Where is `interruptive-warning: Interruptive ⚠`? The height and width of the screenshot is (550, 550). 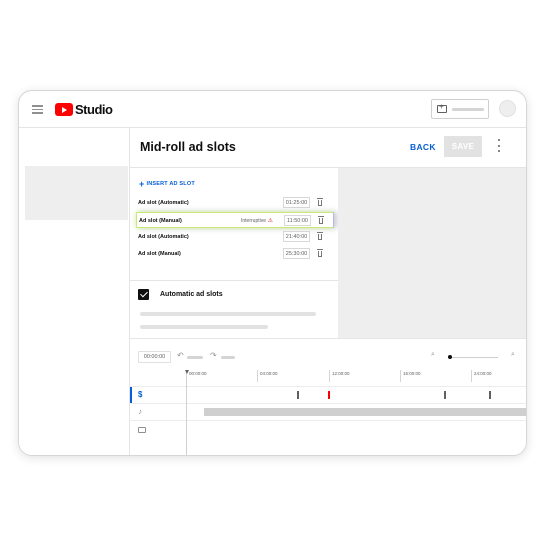
interruptive-warning: Interruptive ⚠ is located at coordinates (257, 221).